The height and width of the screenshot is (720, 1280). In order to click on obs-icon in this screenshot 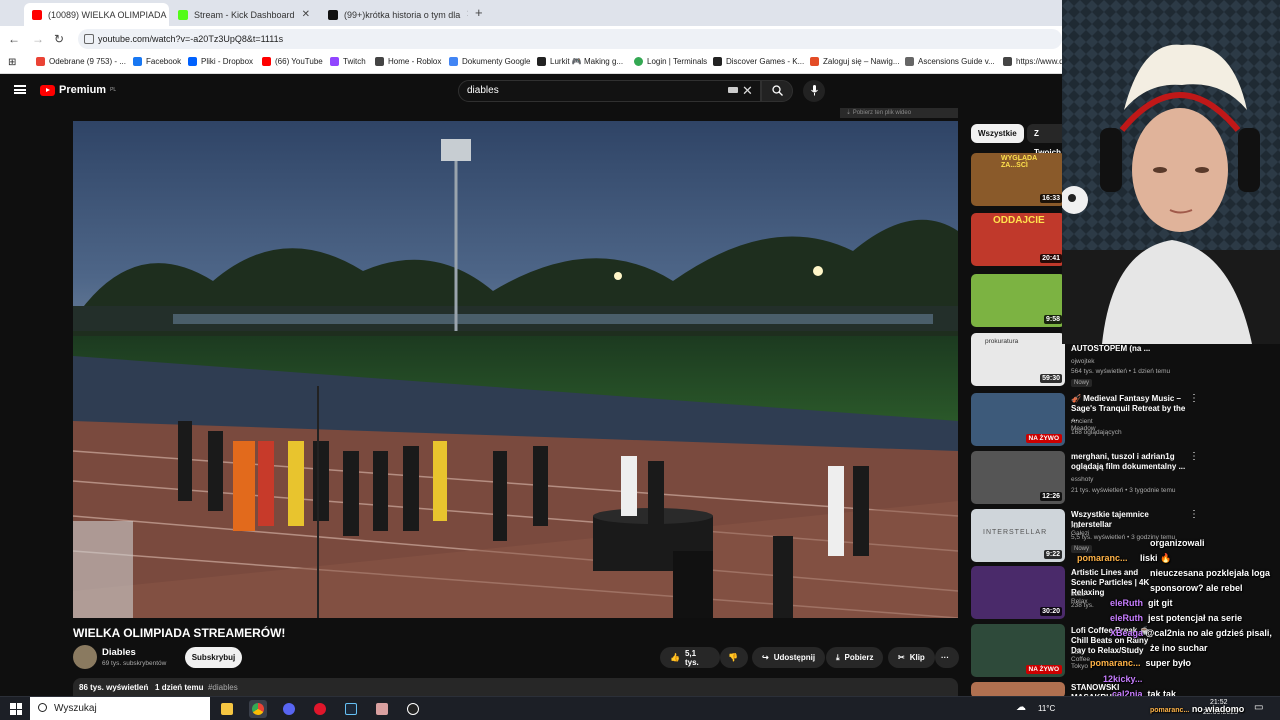, I will do `click(413, 709)`.